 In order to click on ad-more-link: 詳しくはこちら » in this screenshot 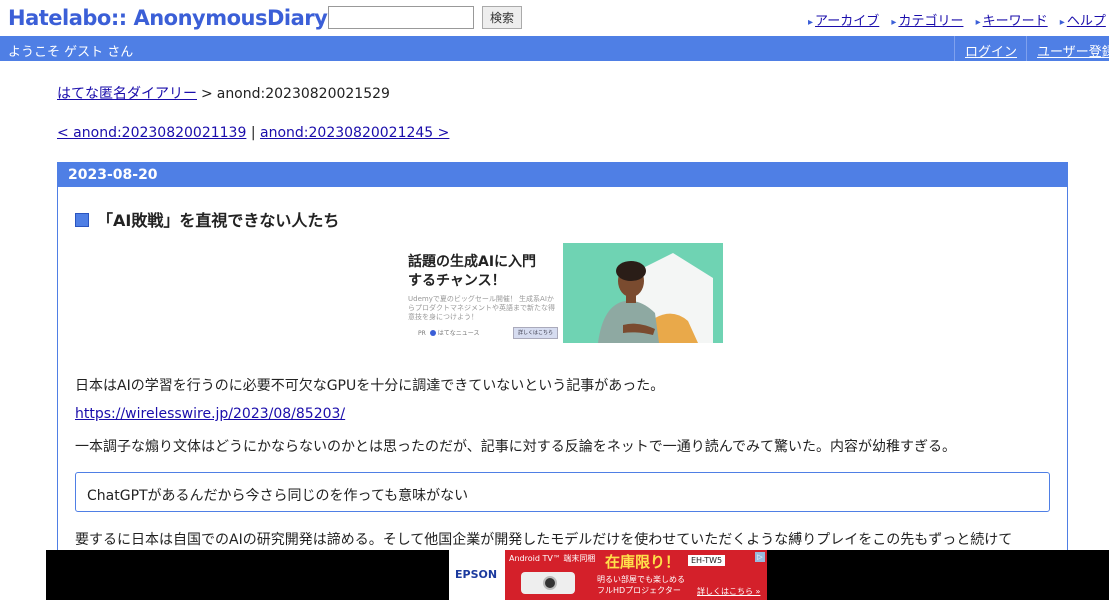, I will do `click(728, 591)`.